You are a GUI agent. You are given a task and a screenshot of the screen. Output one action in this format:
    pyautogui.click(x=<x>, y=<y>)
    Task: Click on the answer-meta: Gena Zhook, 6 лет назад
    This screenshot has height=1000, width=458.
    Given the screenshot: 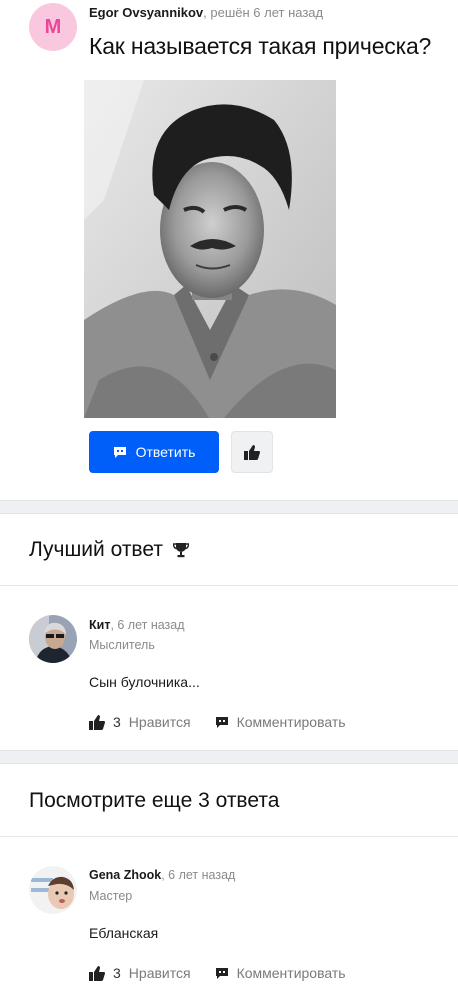 What is the action you would take?
    pyautogui.click(x=162, y=875)
    